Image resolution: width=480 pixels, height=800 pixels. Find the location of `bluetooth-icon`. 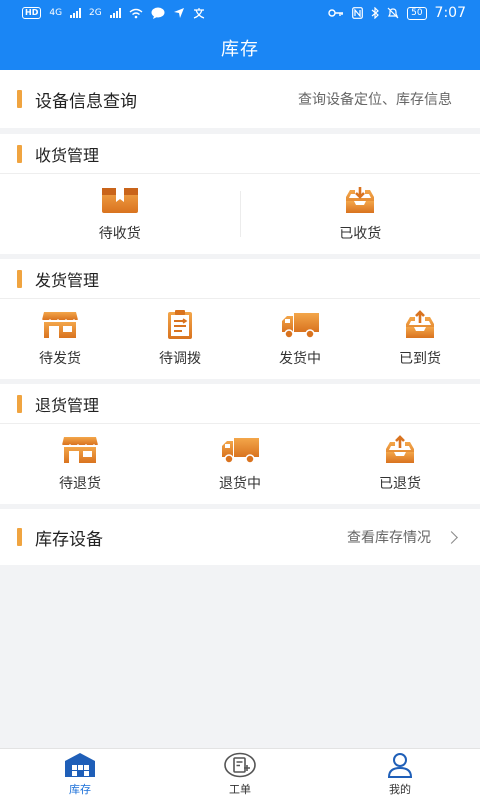

bluetooth-icon is located at coordinates (375, 13).